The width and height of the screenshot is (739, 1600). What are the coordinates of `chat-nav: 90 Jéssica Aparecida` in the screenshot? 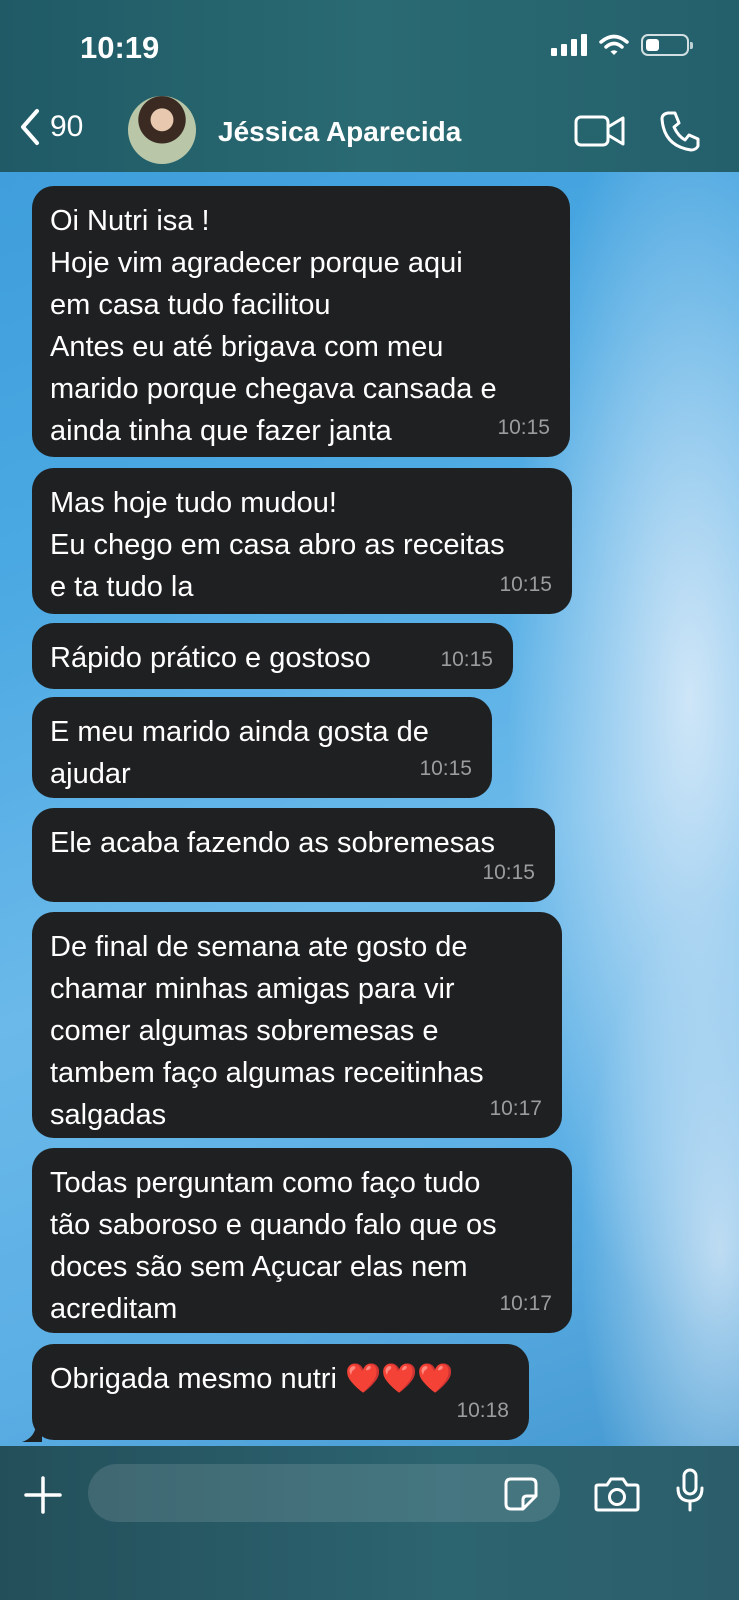 It's located at (369, 131).